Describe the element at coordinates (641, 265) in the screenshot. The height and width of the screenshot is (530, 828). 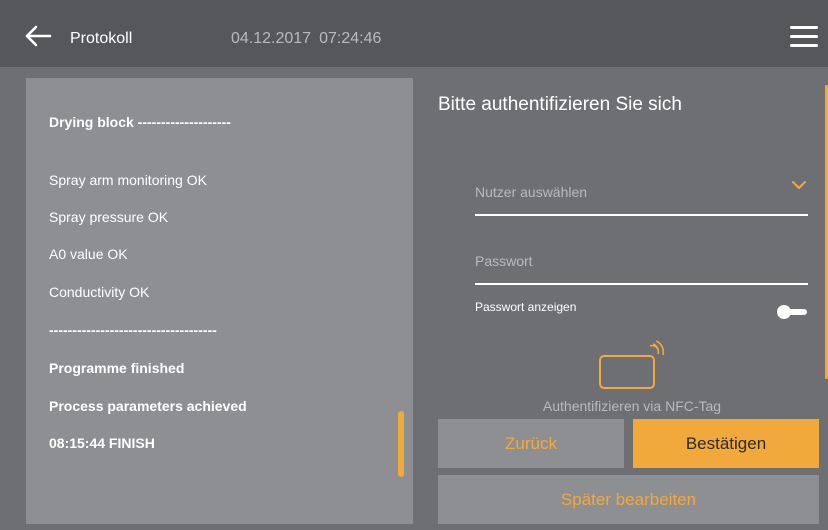
I see `password-field: Passwort` at that location.